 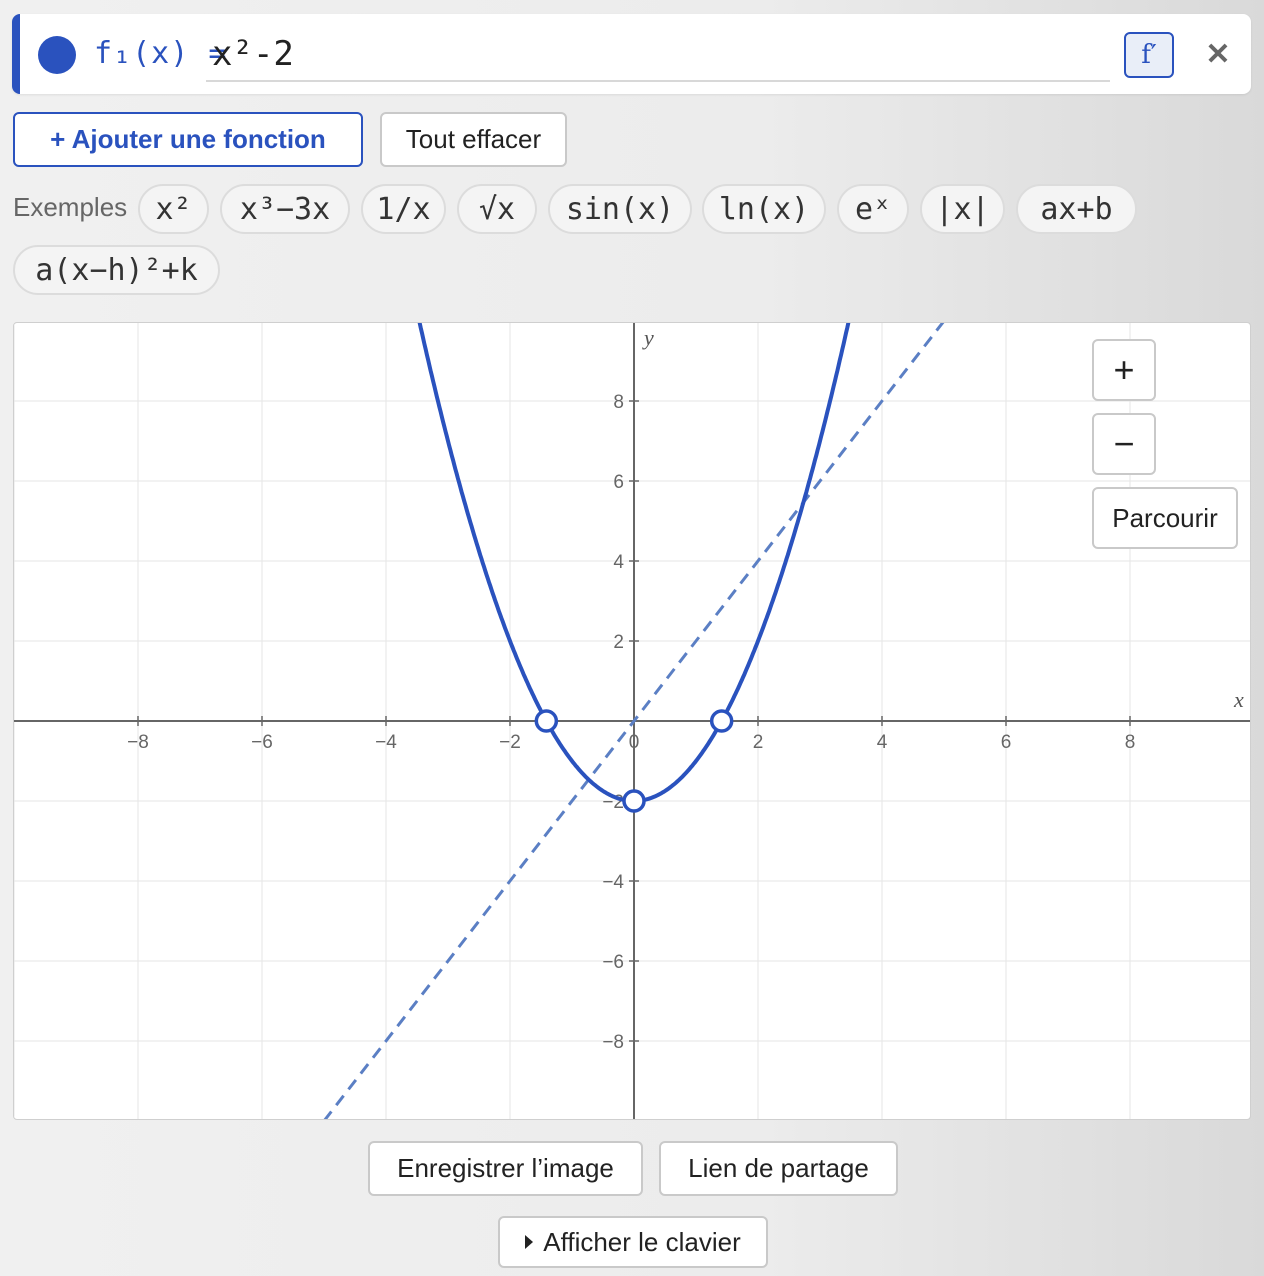 I want to click on function-row: f₁(x) = f′ ✕, so click(x=631, y=54).